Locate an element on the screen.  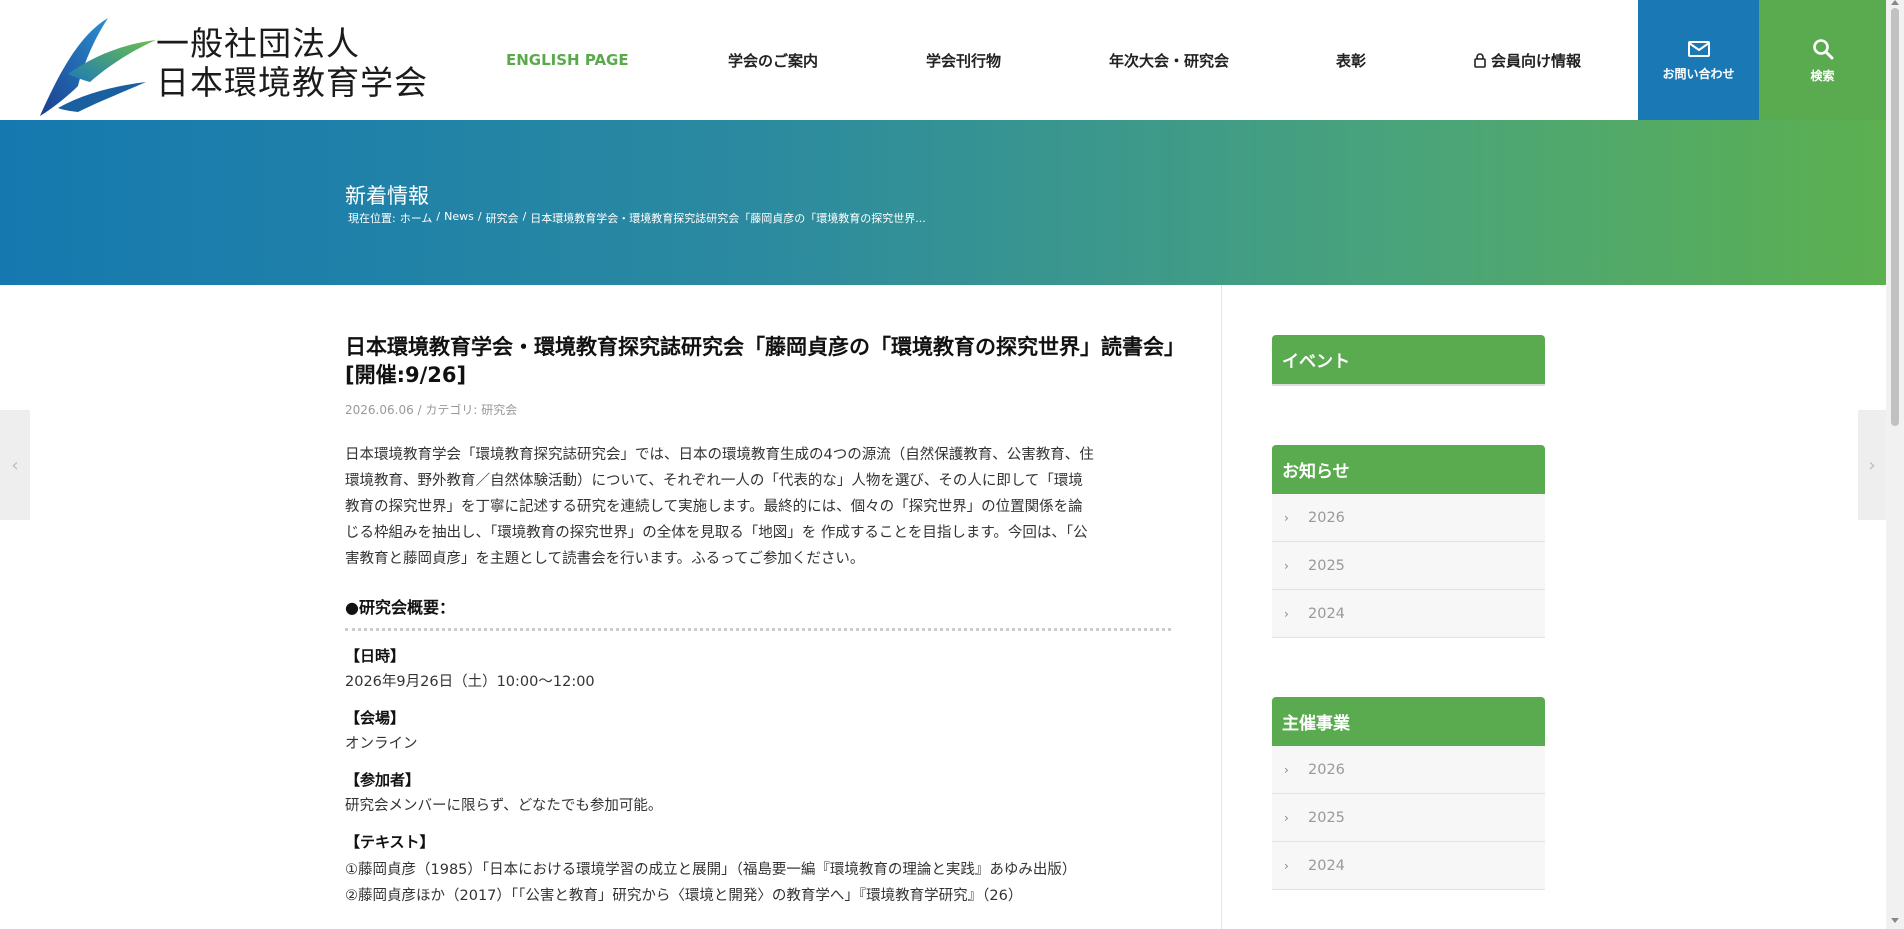
breadcrumb-prefix: 現在位置: is located at coordinates (372, 218).